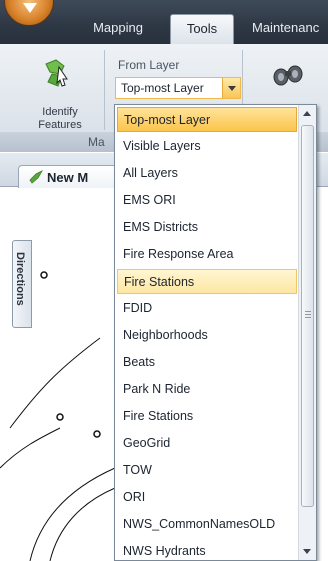 The width and height of the screenshot is (328, 561). What do you see at coordinates (96, 142) in the screenshot?
I see `ribbon-group-label: Ma` at bounding box center [96, 142].